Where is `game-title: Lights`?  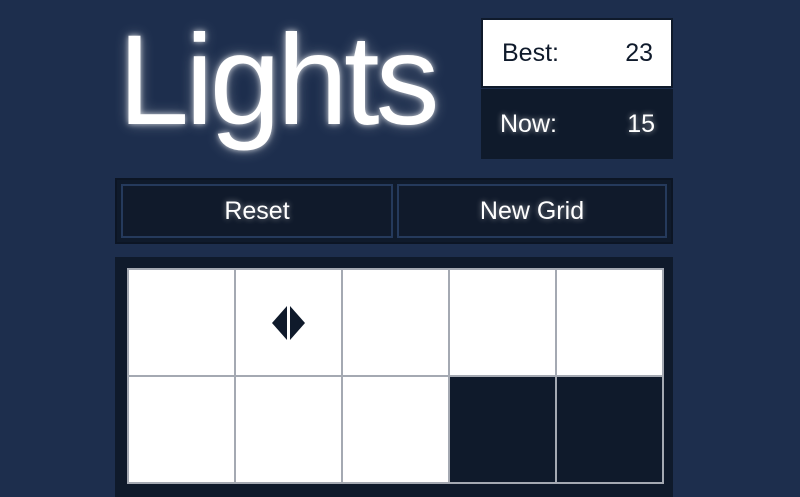 game-title: Lights is located at coordinates (279, 80).